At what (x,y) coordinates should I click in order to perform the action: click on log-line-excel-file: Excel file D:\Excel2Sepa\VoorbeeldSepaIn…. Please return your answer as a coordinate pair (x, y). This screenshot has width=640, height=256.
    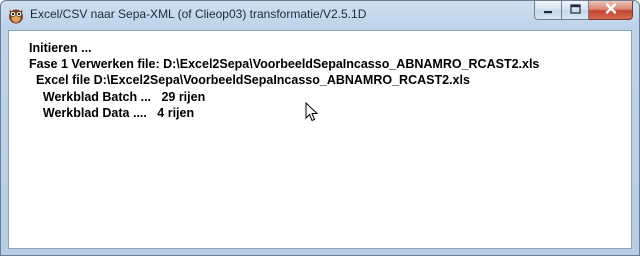
    Looking at the image, I should click on (249, 80).